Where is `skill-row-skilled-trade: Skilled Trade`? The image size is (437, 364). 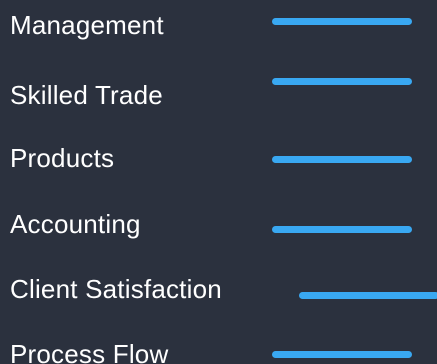 skill-row-skilled-trade: Skilled Trade is located at coordinates (218, 95).